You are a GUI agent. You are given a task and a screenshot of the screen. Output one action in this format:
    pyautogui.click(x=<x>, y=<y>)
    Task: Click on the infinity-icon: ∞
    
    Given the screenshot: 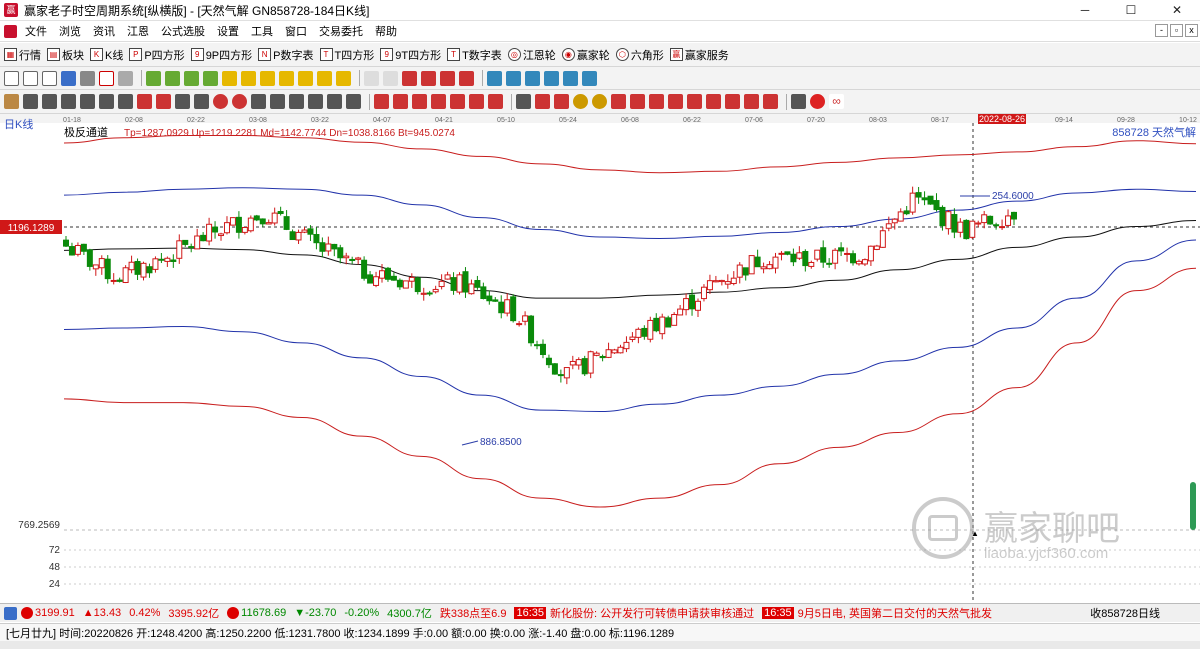 What is the action you would take?
    pyautogui.click(x=836, y=101)
    